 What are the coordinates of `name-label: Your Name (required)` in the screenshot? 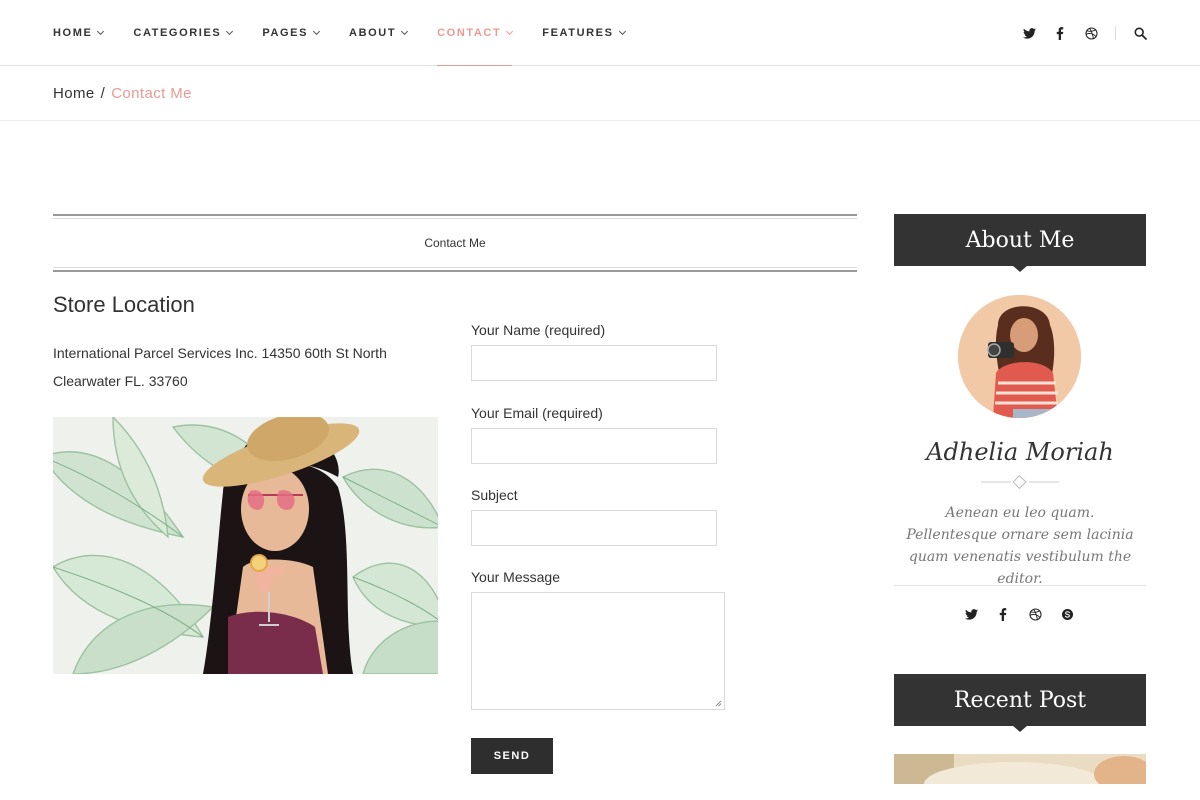 It's located at (538, 330).